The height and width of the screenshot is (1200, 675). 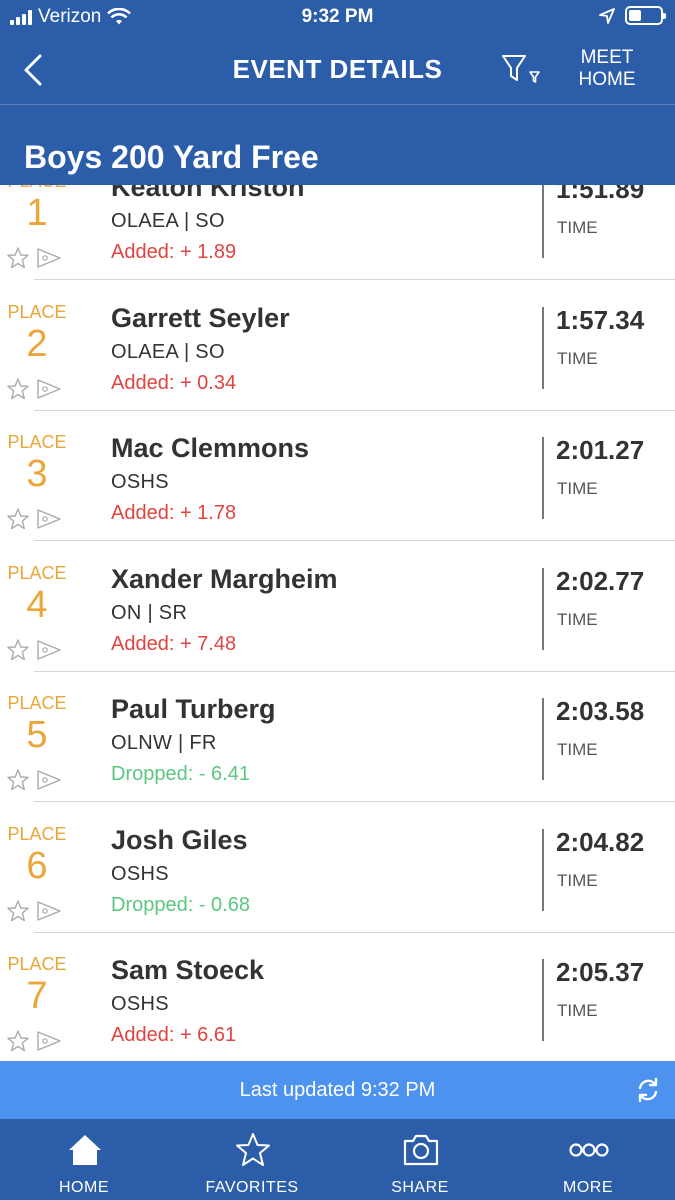 I want to click on time-delta: Added: + 6.61, so click(x=174, y=1035).